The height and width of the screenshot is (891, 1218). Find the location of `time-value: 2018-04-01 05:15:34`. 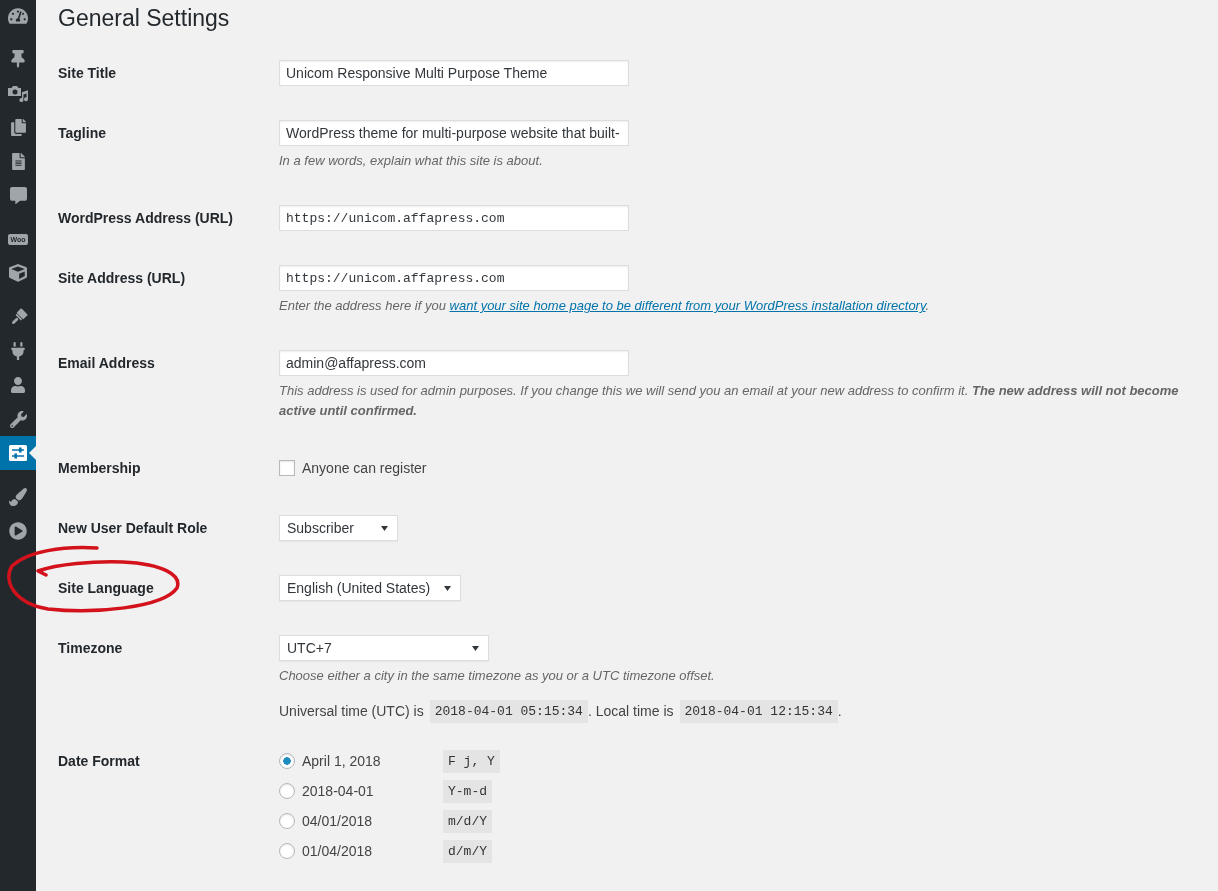

time-value: 2018-04-01 05:15:34 is located at coordinates (508, 711).